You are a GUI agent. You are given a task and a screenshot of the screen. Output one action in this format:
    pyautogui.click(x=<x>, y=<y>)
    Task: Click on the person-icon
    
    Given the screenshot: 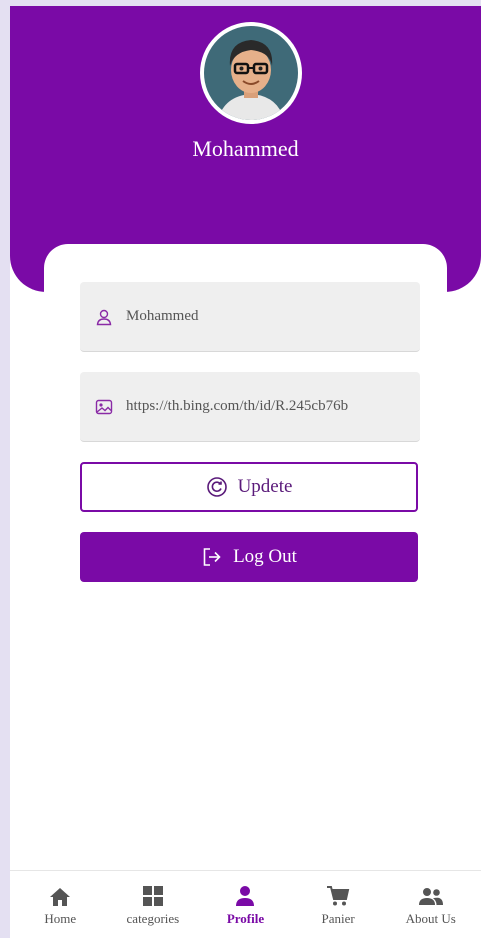 What is the action you would take?
    pyautogui.click(x=245, y=895)
    